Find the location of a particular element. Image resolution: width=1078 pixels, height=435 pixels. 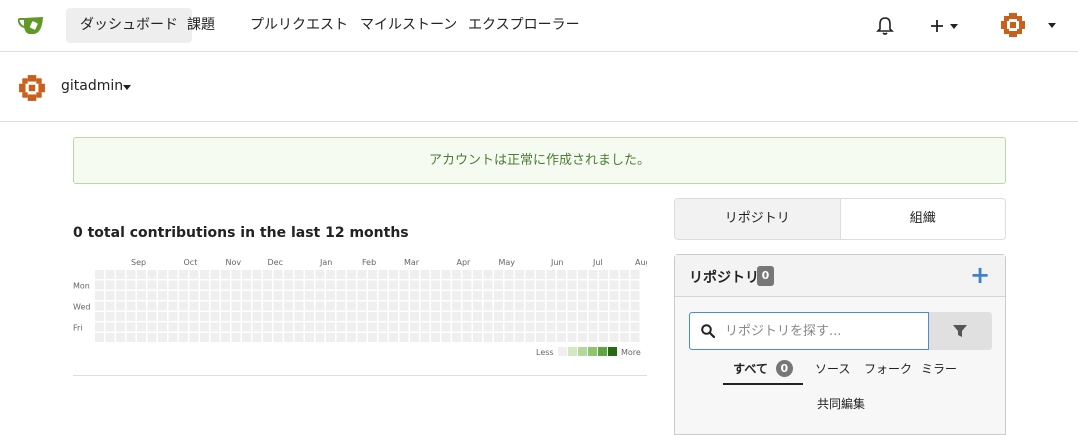

filter-button is located at coordinates (960, 331).